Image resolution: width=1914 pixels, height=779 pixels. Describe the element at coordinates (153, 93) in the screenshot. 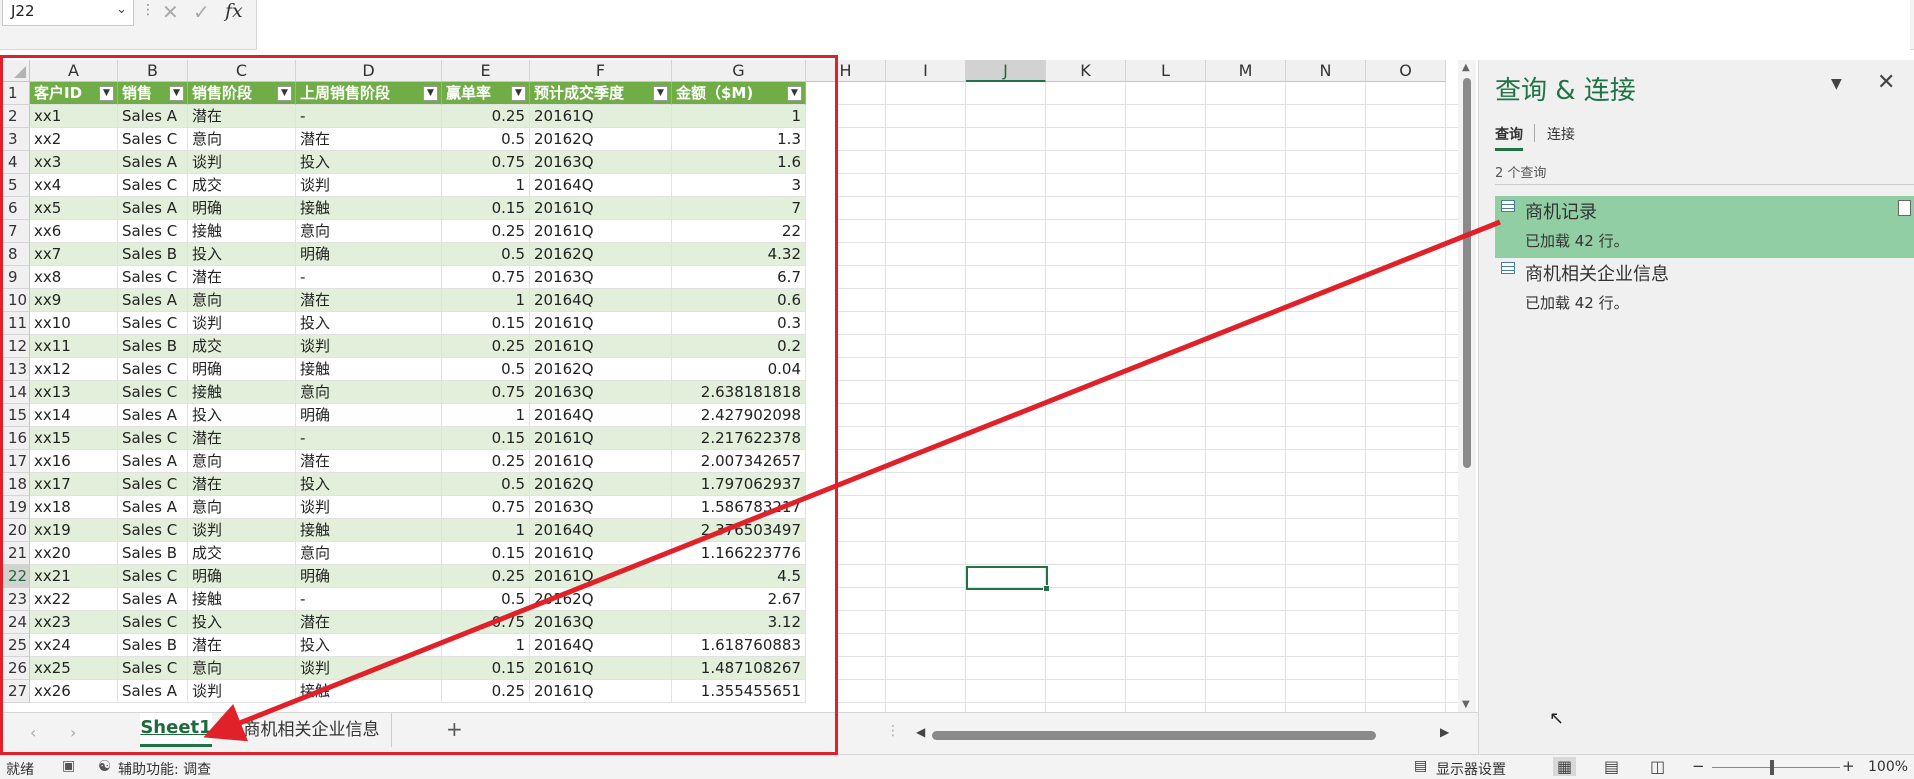

I see `table-header-cell: 销售 ▼` at that location.